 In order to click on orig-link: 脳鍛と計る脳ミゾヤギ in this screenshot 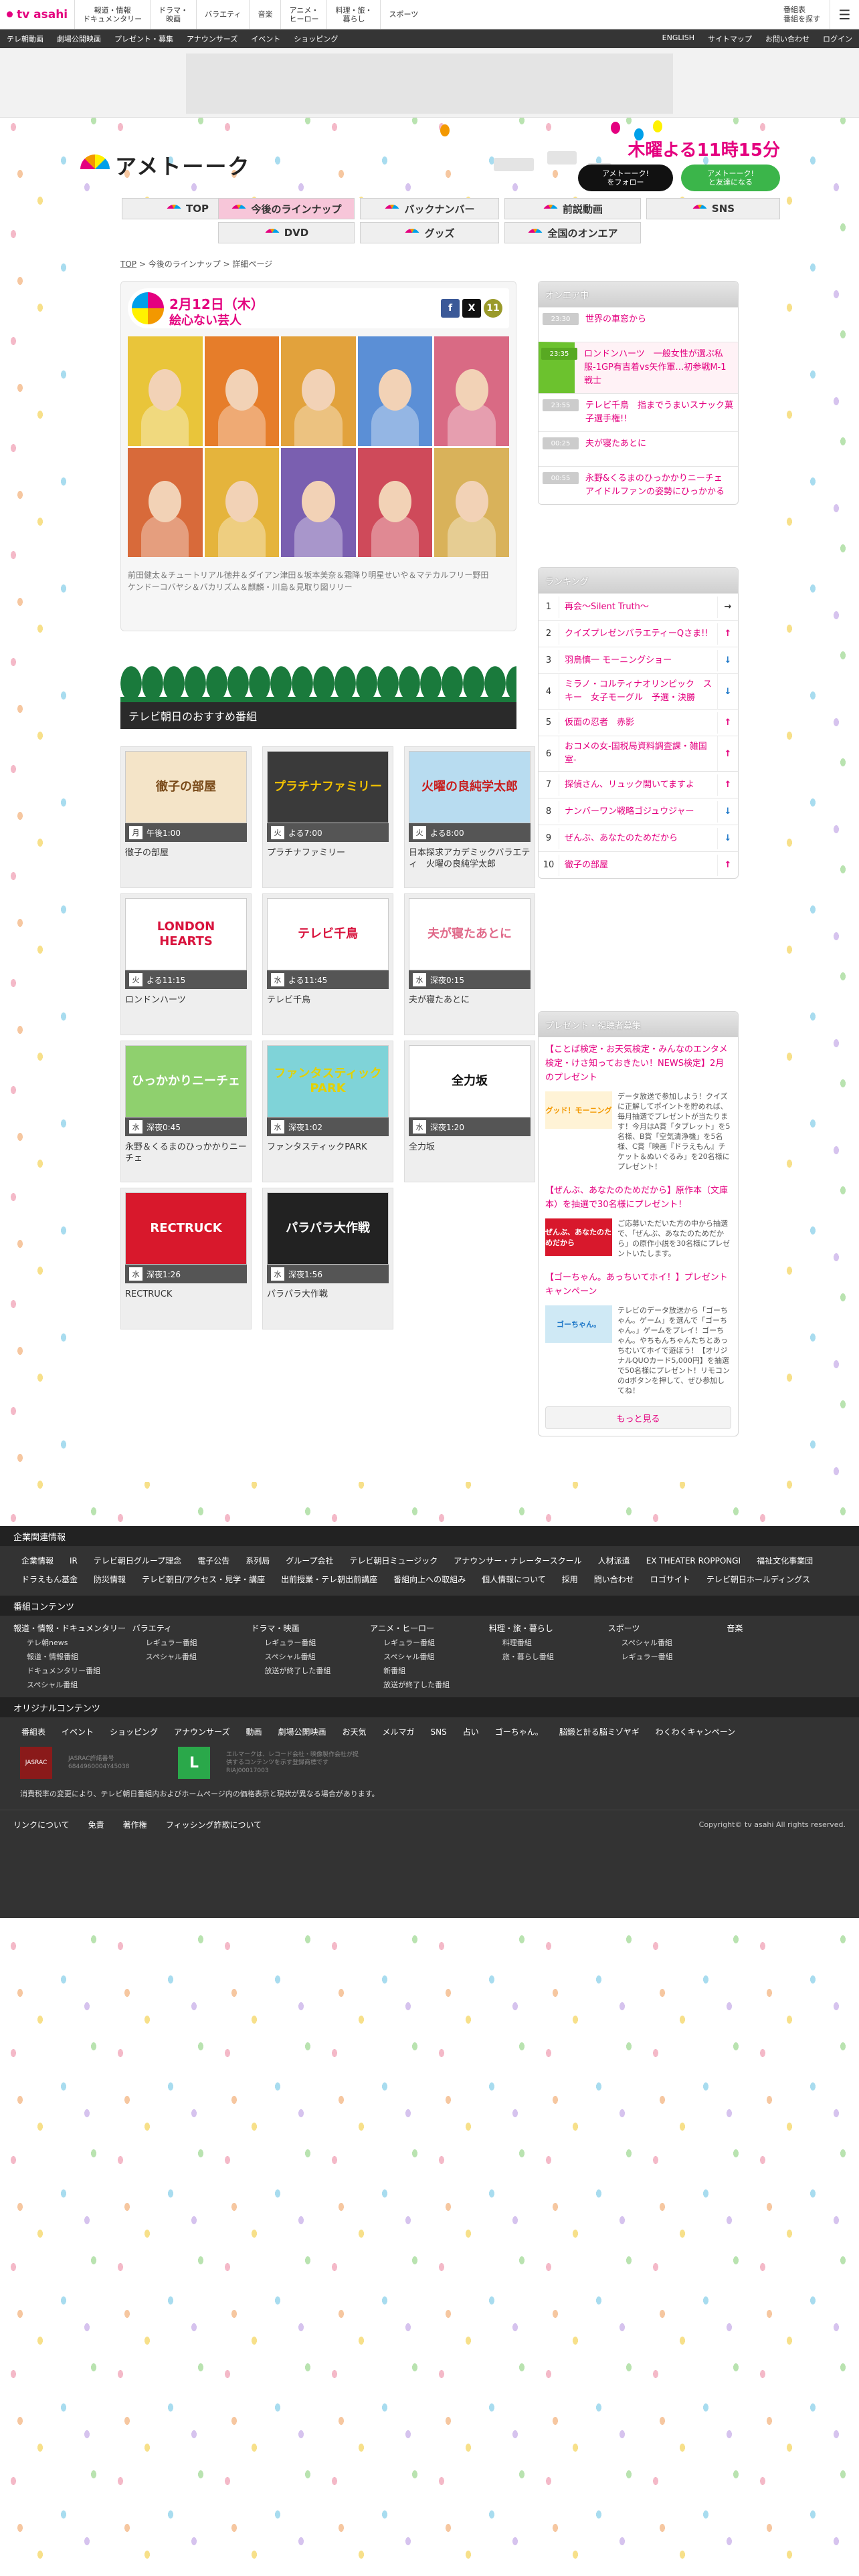, I will do `click(600, 1732)`.